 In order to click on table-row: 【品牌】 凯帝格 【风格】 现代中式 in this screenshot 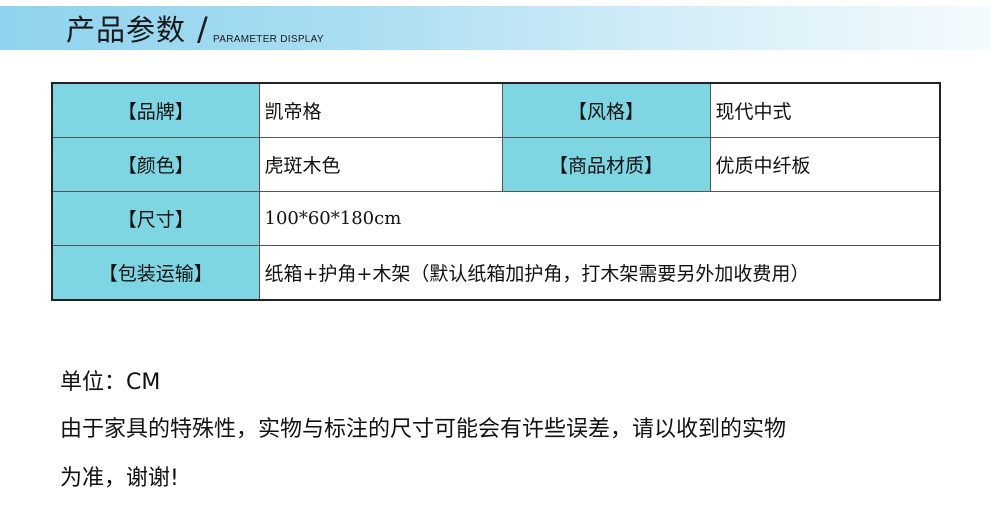, I will do `click(496, 110)`.